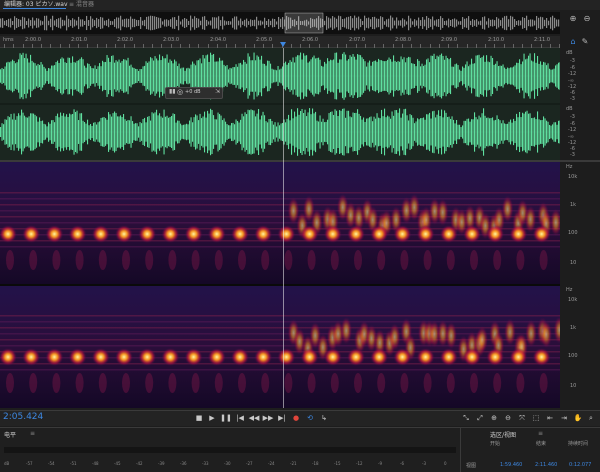  Describe the element at coordinates (511, 465) in the screenshot. I see `view-start-value: 1:59.460` at that location.